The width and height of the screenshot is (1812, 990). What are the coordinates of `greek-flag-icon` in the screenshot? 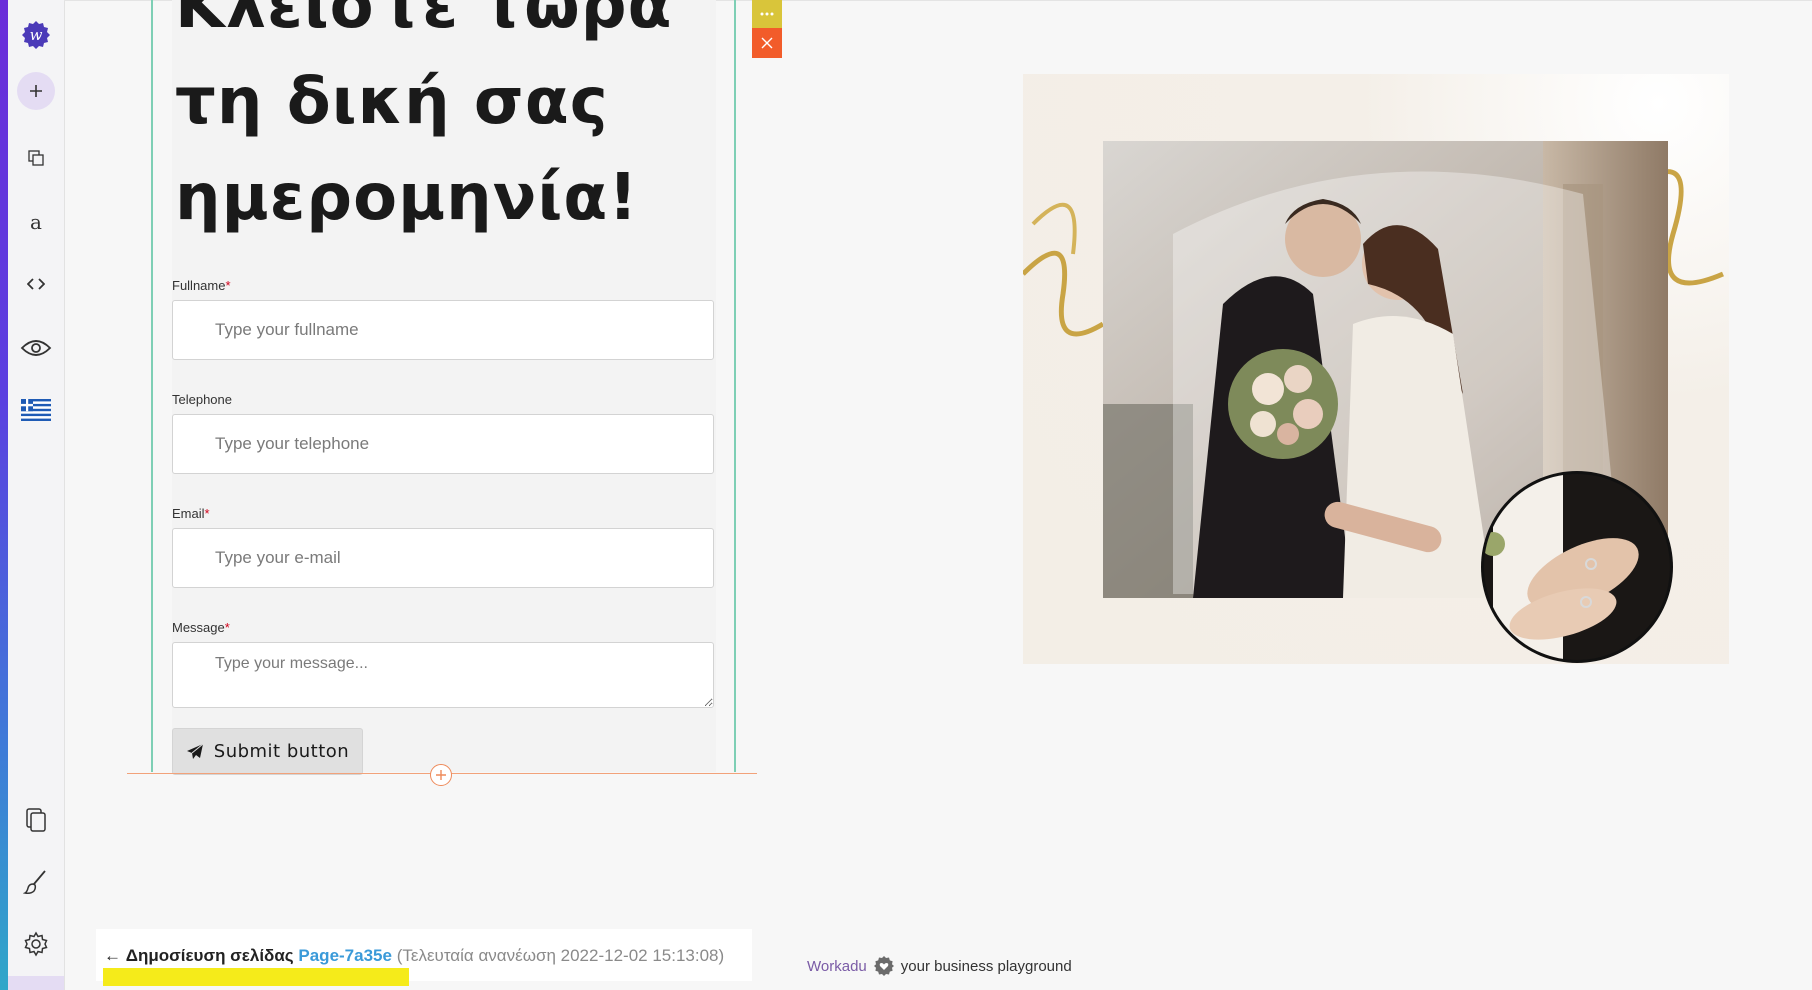 It's located at (36, 410).